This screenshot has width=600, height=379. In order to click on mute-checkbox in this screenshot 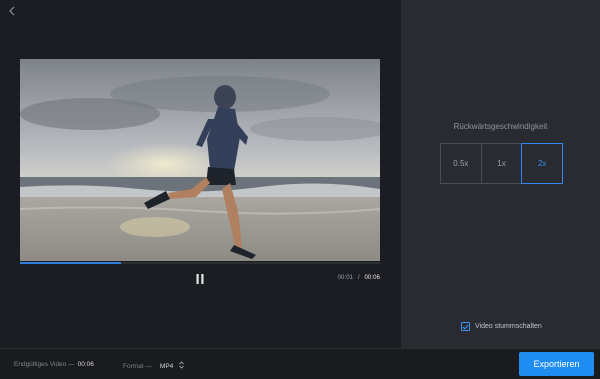, I will do `click(465, 326)`.